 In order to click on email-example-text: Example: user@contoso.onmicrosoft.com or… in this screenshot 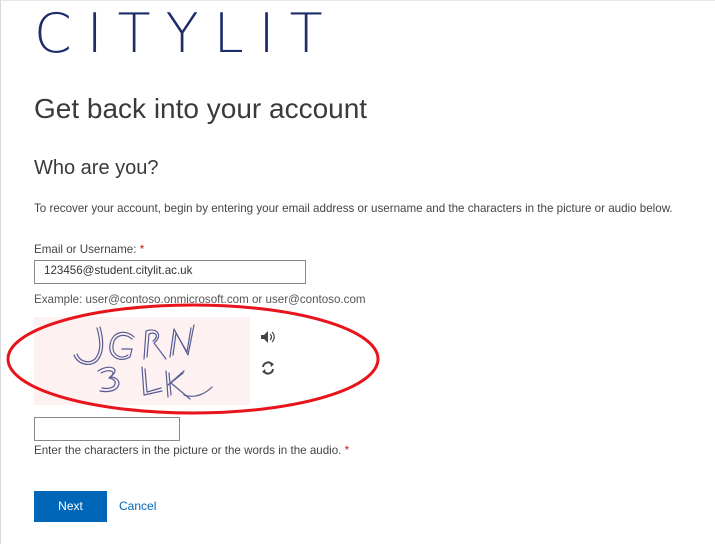, I will do `click(200, 299)`.